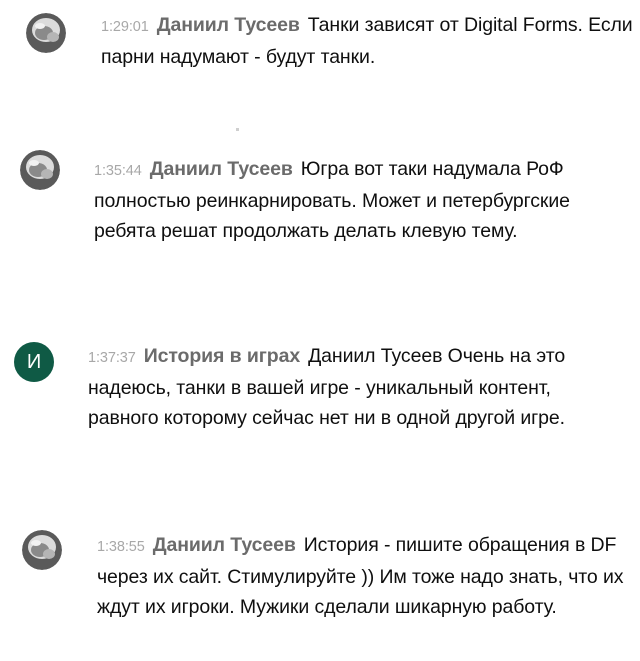 Image resolution: width=640 pixels, height=661 pixels. What do you see at coordinates (237, 129) in the screenshot?
I see `divider-dot` at bounding box center [237, 129].